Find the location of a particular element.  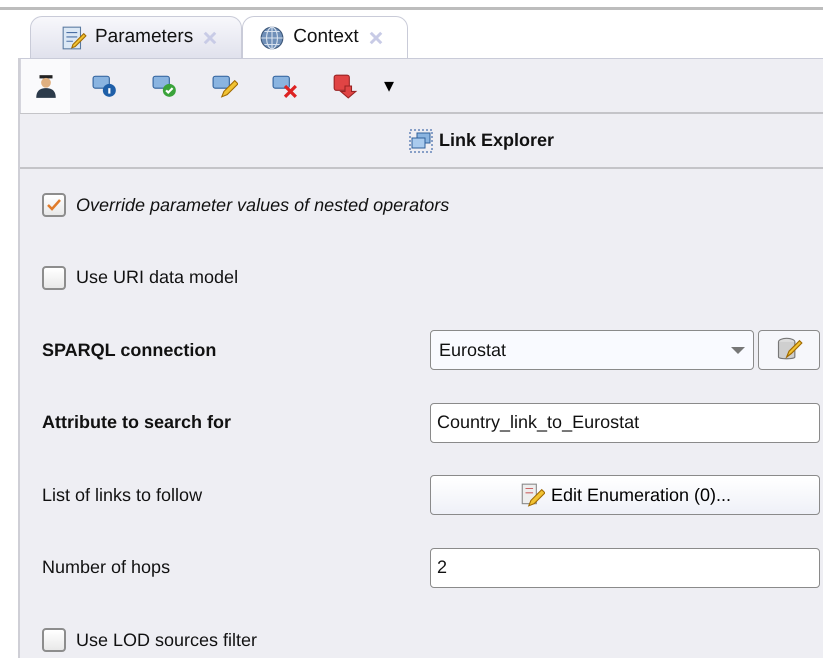

export-icon is located at coordinates (345, 85).